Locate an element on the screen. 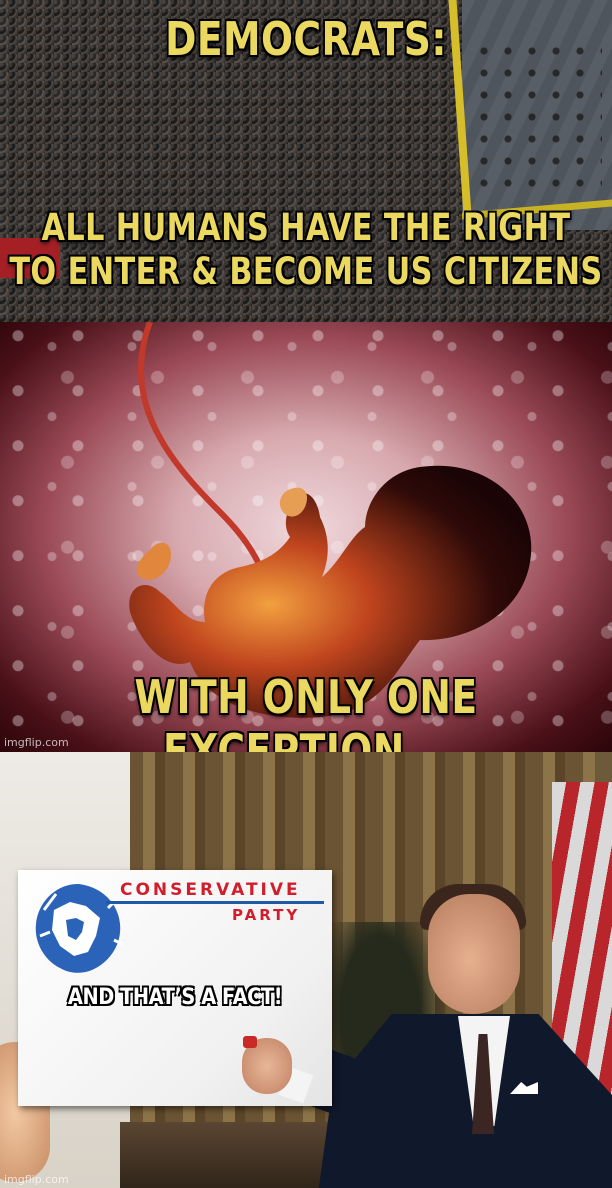 This screenshot has width=612, height=1188. sign-divider is located at coordinates (215, 902).